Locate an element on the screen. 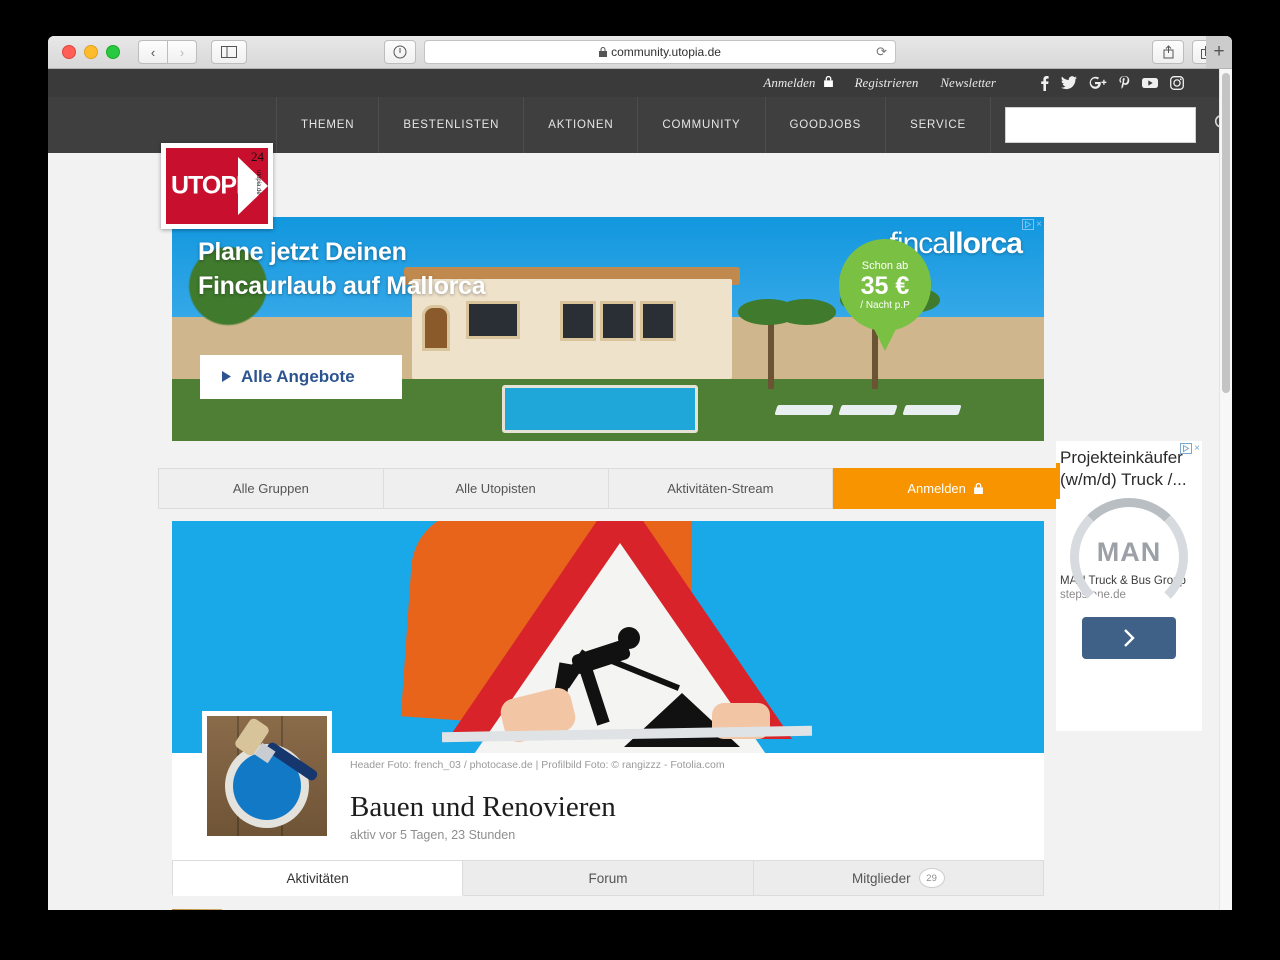 The height and width of the screenshot is (960, 1280). sidebar-ad-cta-button is located at coordinates (1129, 638).